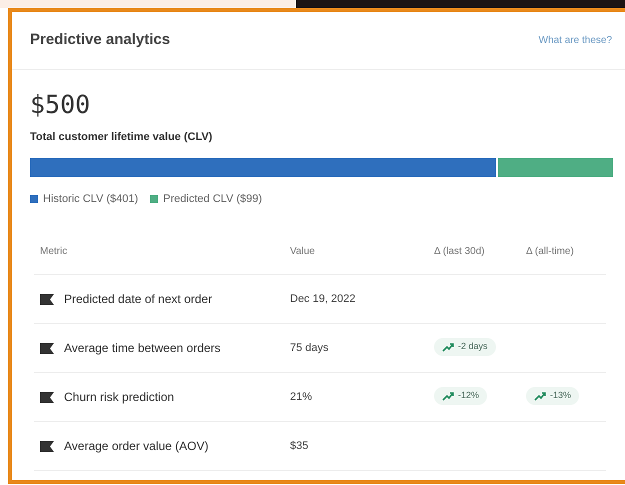 The height and width of the screenshot is (485, 625). What do you see at coordinates (136, 446) in the screenshot?
I see `metric-name: Average order value (AOV)` at bounding box center [136, 446].